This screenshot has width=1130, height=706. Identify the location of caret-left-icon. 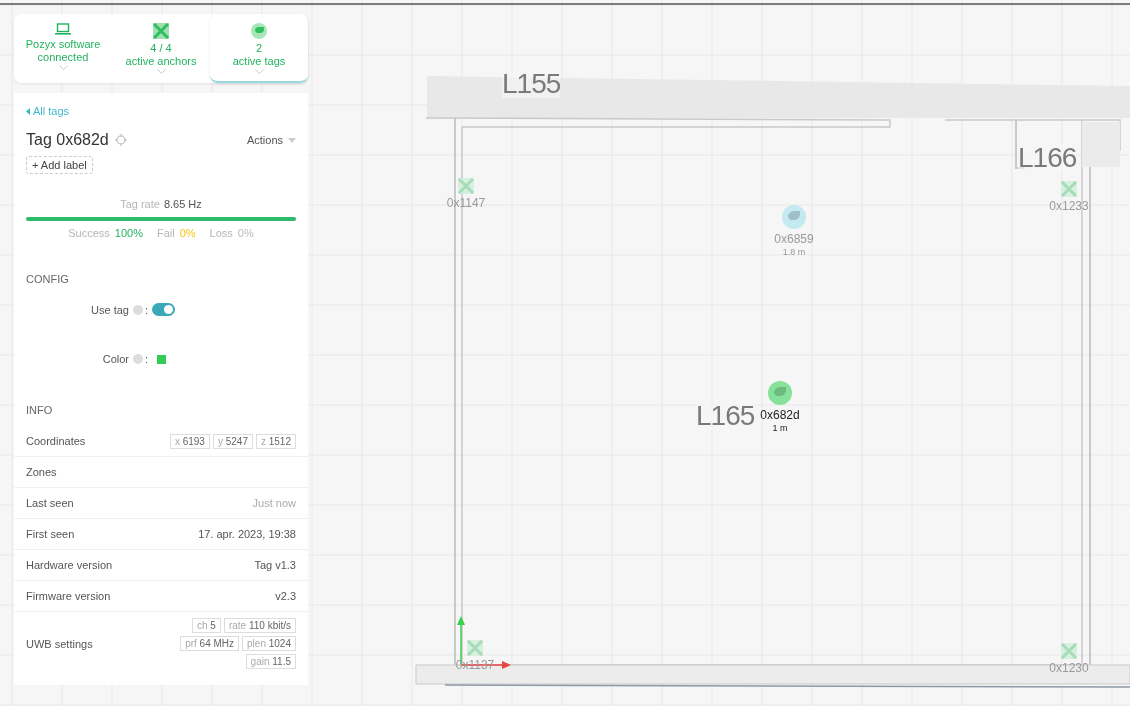
(28, 111).